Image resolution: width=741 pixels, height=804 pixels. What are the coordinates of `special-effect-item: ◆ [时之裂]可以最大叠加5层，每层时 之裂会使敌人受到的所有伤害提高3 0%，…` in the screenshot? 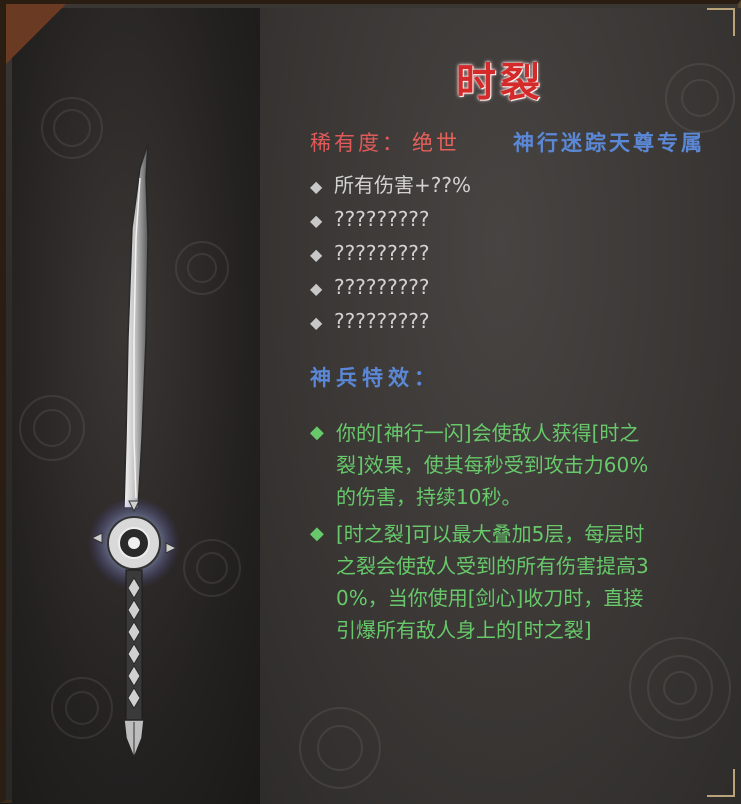 It's located at (508, 582).